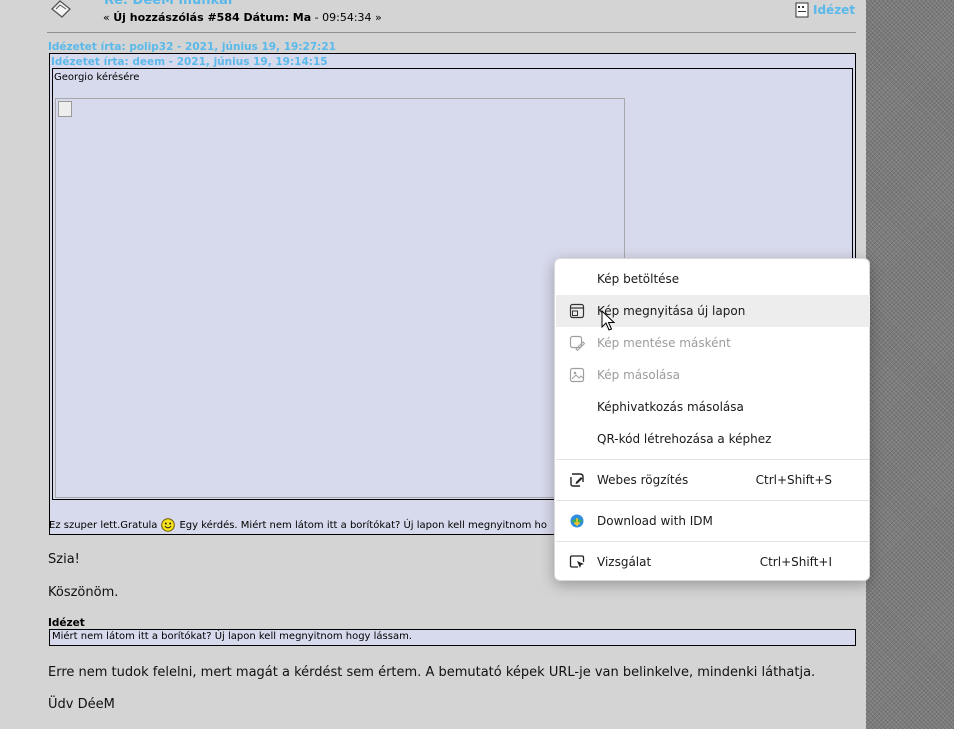  Describe the element at coordinates (713, 279) in the screenshot. I see `menu-item-load-image: Kép betöltése` at that location.